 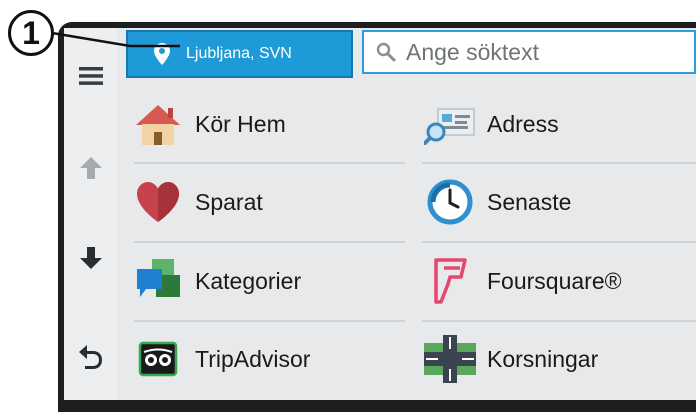 What do you see at coordinates (450, 124) in the screenshot?
I see `address-icon` at bounding box center [450, 124].